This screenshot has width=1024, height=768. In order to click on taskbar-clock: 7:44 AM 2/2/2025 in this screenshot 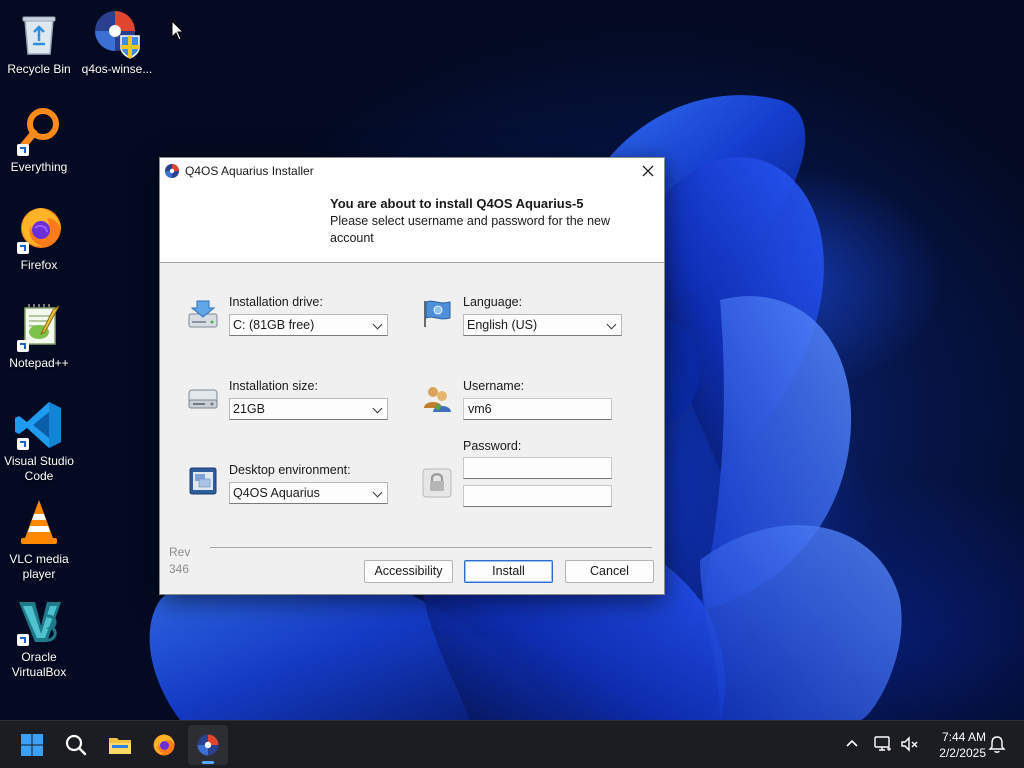, I will do `click(956, 745)`.